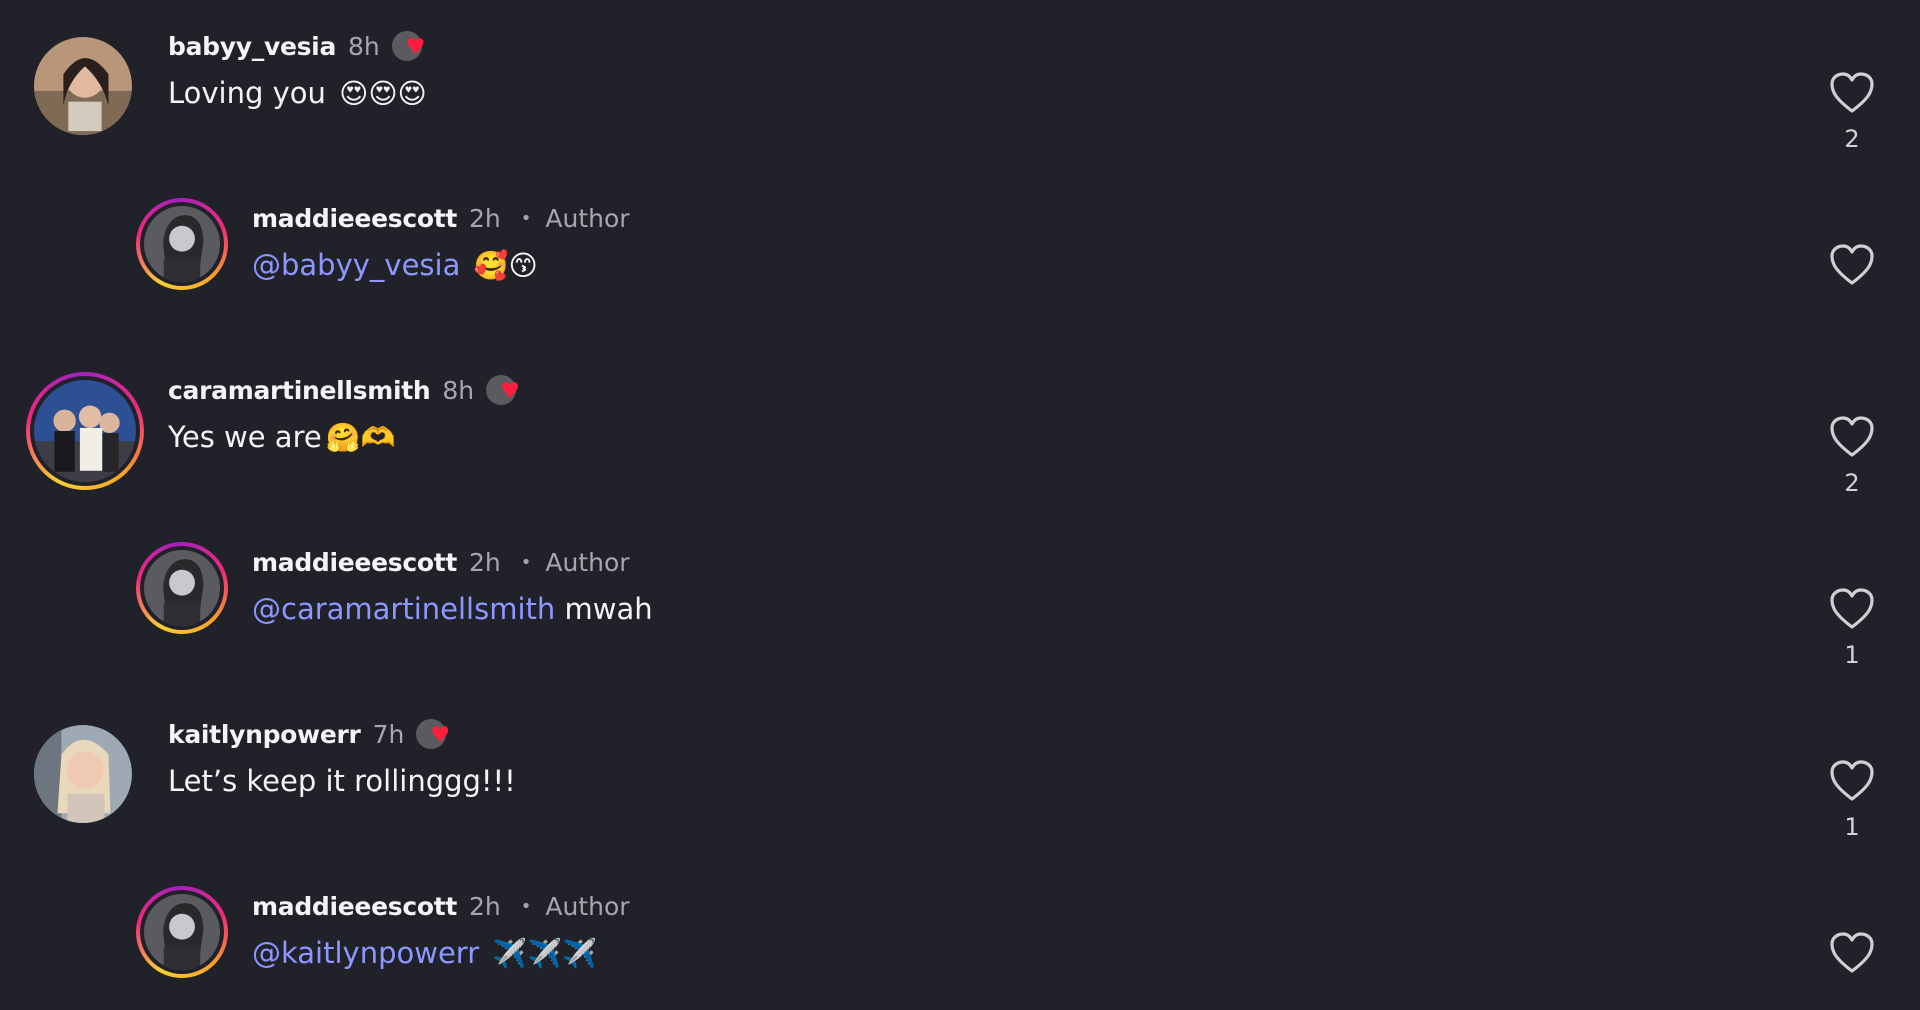 The height and width of the screenshot is (1010, 1920). I want to click on mention-link: @caramartinellsmith, so click(403, 609).